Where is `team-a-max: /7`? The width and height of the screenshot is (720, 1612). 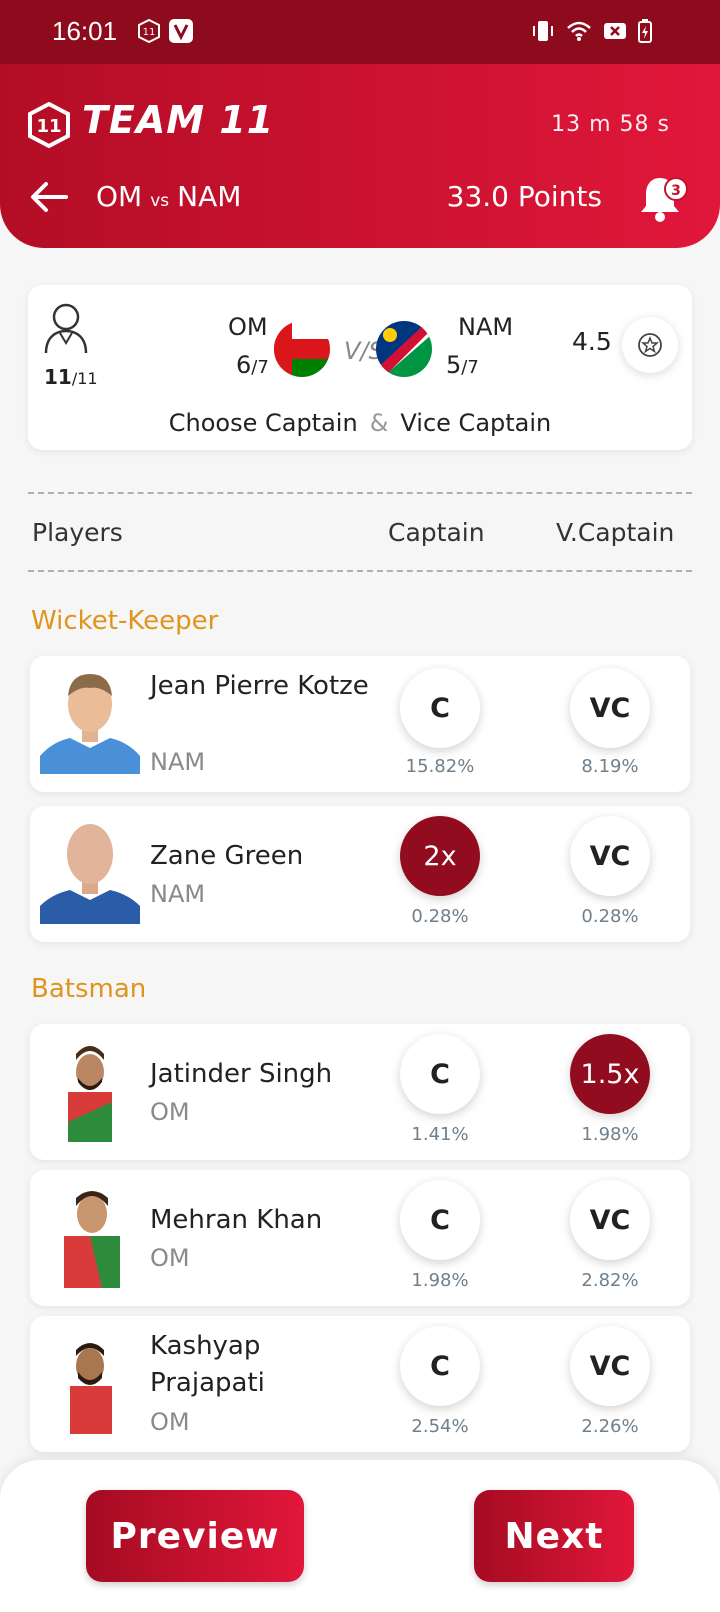
team-a-max: /7 is located at coordinates (260, 367).